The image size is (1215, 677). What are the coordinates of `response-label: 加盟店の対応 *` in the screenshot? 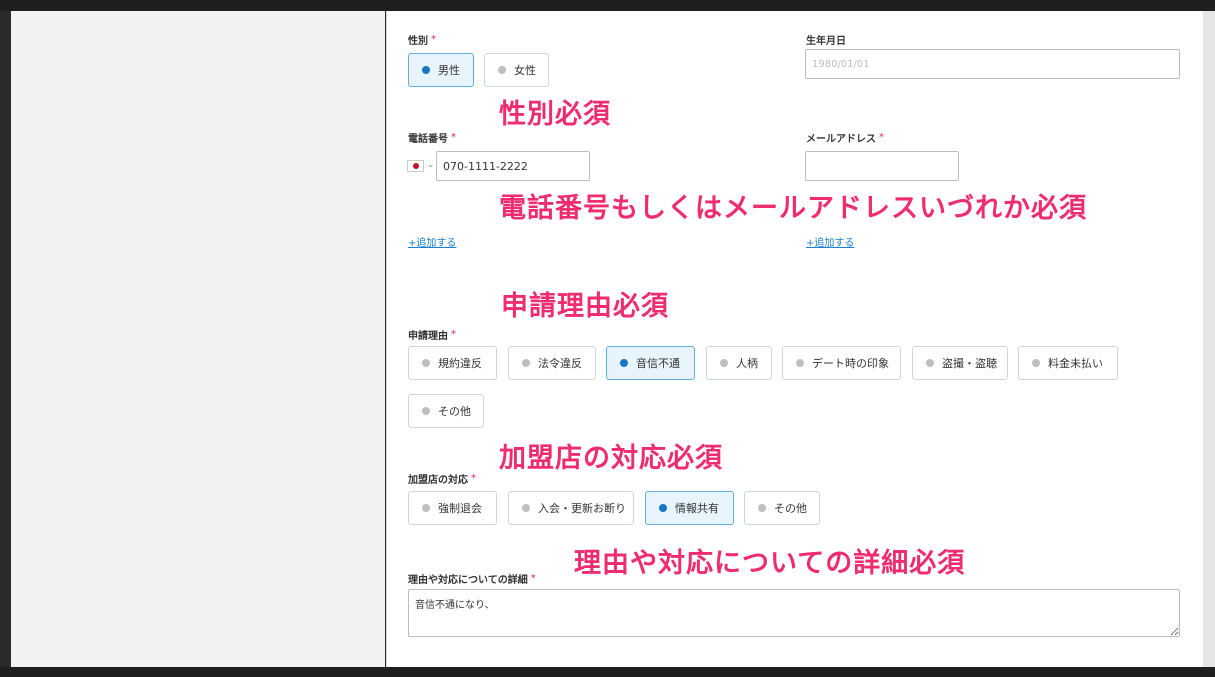 It's located at (442, 478).